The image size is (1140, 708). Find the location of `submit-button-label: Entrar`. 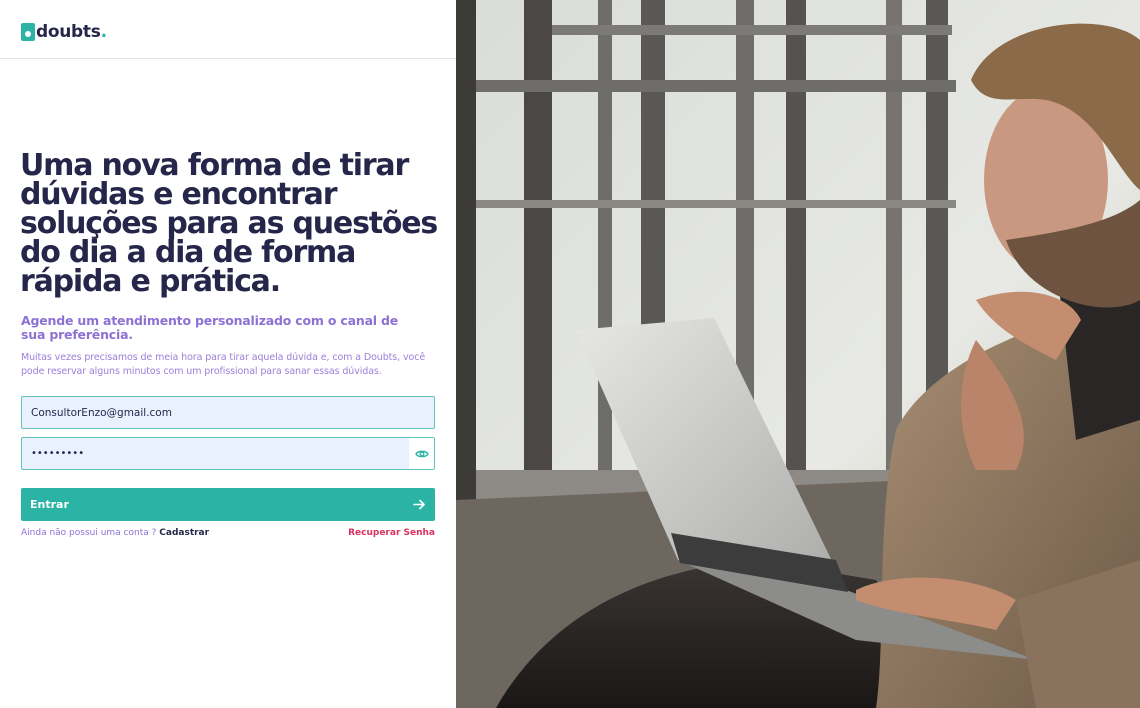

submit-button-label: Entrar is located at coordinates (49, 504).